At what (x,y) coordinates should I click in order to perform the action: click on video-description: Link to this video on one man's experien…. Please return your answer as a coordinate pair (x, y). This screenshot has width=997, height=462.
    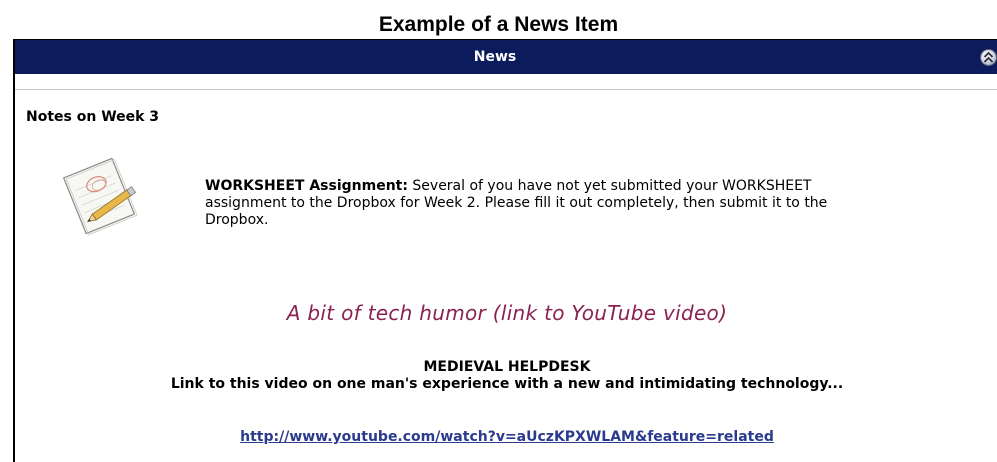
    Looking at the image, I should click on (507, 384).